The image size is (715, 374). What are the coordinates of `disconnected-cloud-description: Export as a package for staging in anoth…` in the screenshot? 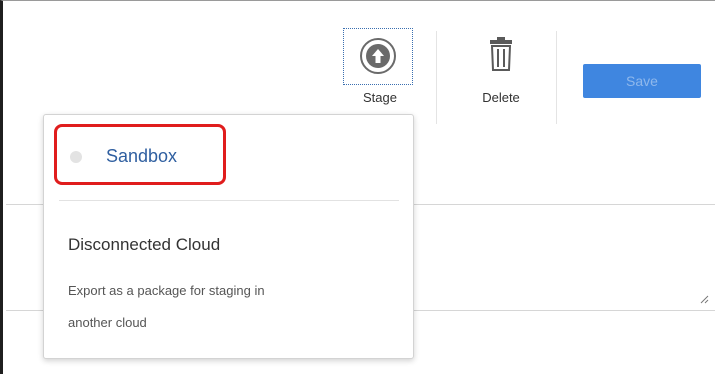 It's located at (218, 307).